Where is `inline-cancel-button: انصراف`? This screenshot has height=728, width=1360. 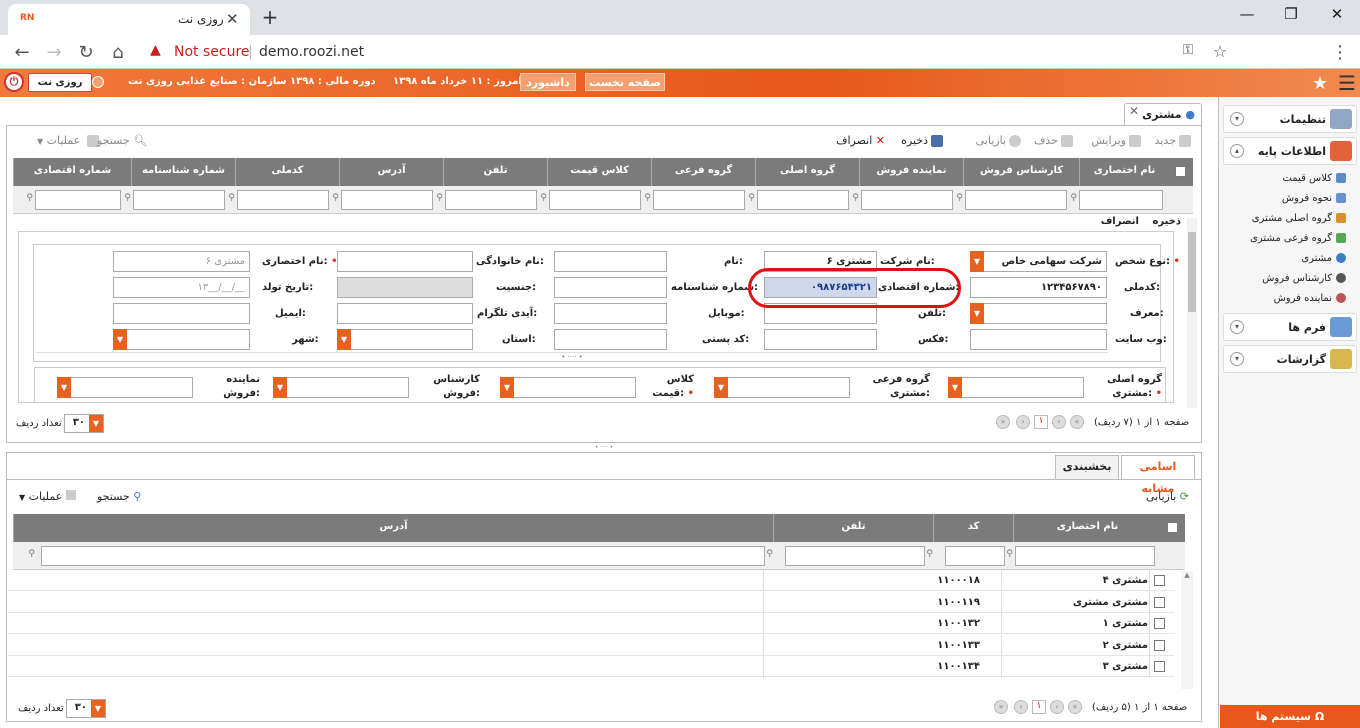
inline-cancel-button: انصراف is located at coordinates (1120, 221).